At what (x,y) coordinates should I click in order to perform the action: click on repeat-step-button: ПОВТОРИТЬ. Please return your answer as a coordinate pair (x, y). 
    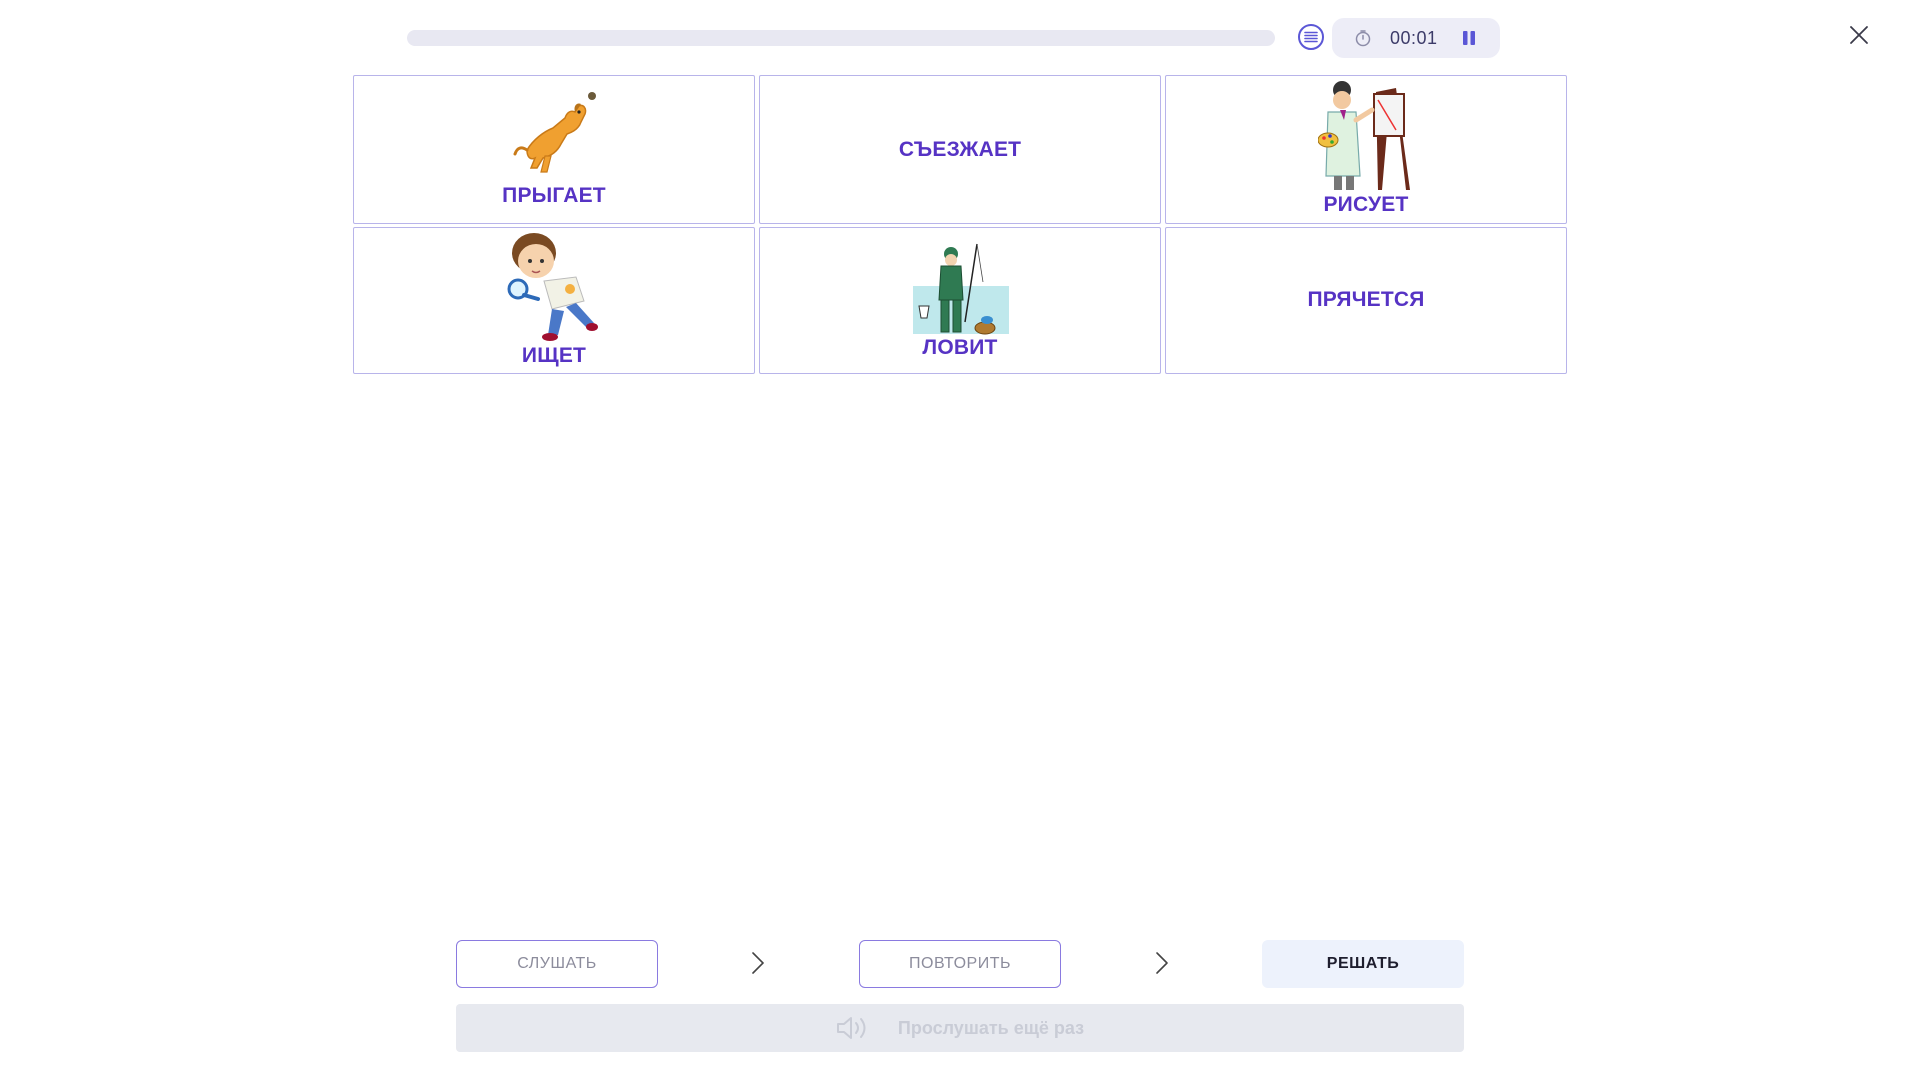
    Looking at the image, I should click on (960, 964).